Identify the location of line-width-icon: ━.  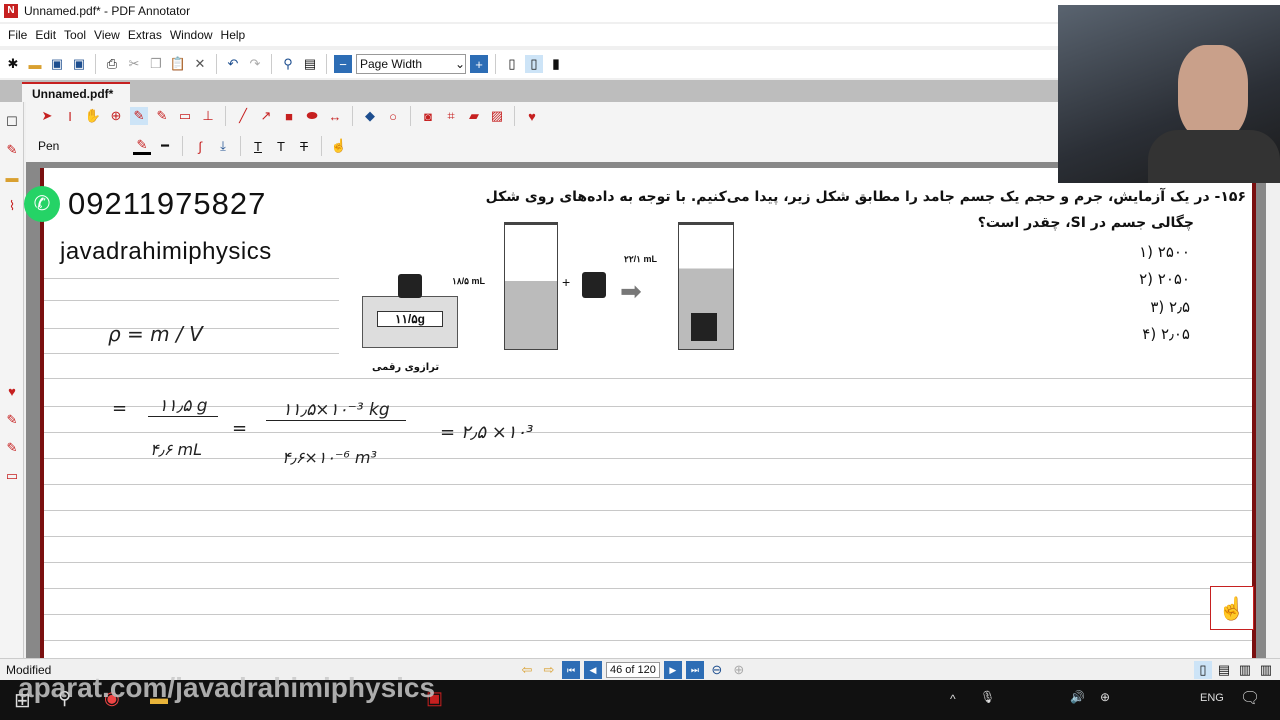
(165, 146).